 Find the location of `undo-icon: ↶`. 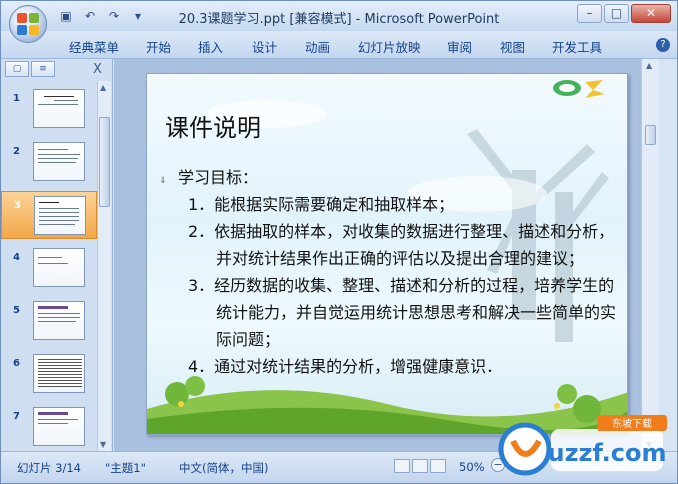

undo-icon: ↶ is located at coordinates (90, 16).